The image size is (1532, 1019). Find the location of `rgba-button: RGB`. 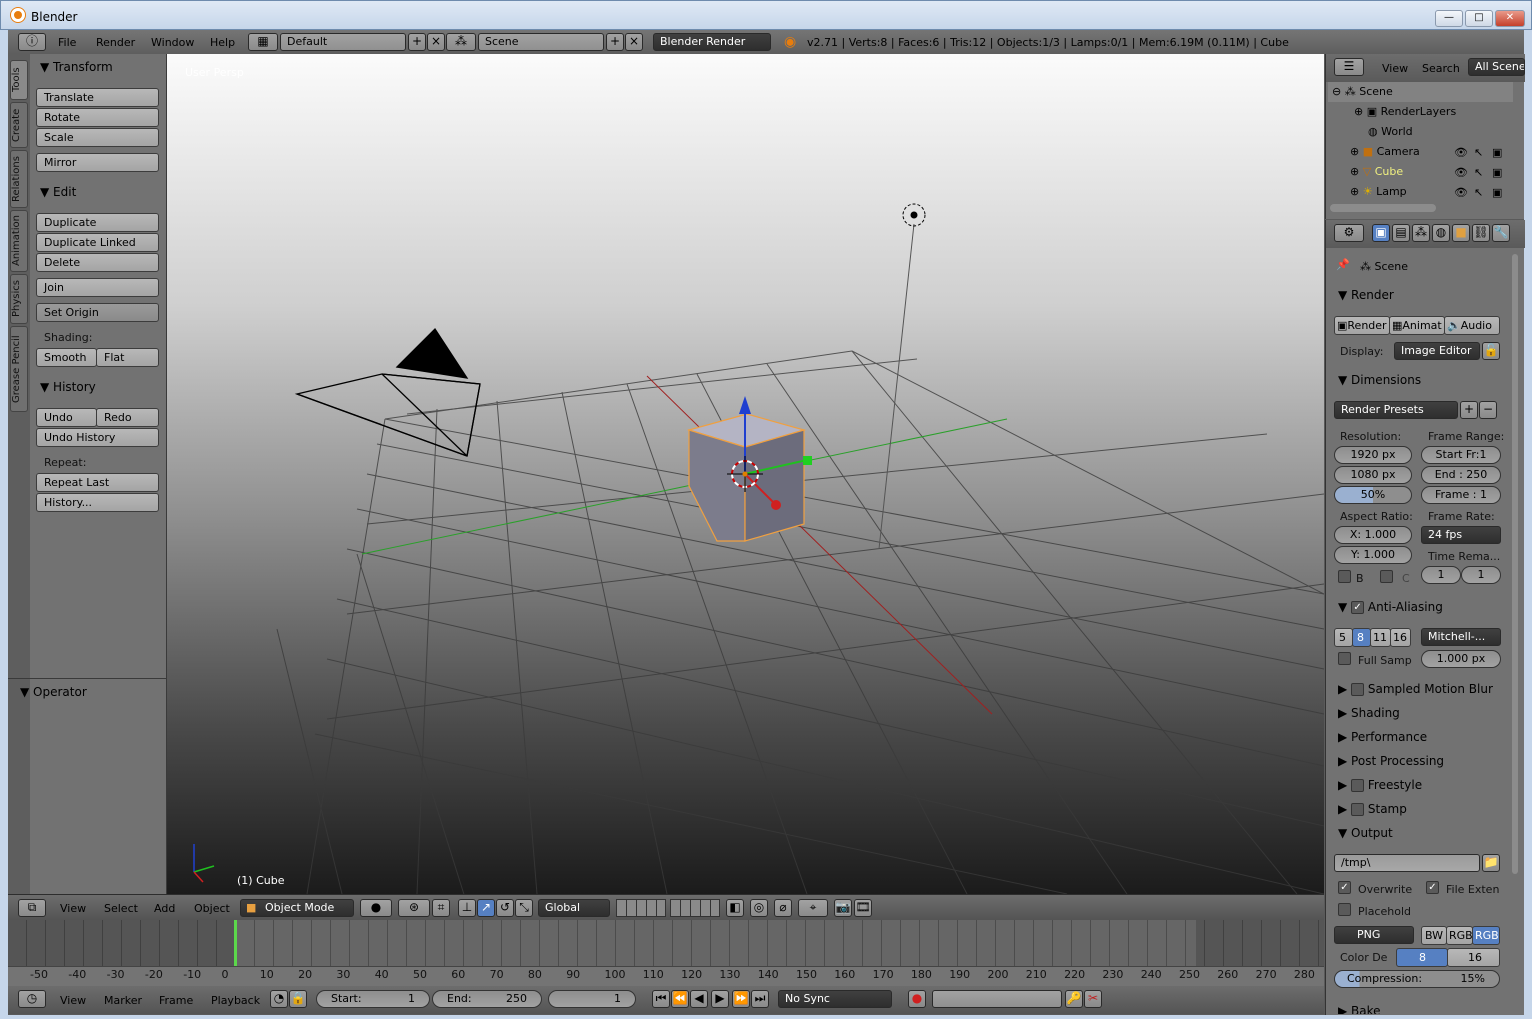

rgba-button: RGB is located at coordinates (1486, 935).